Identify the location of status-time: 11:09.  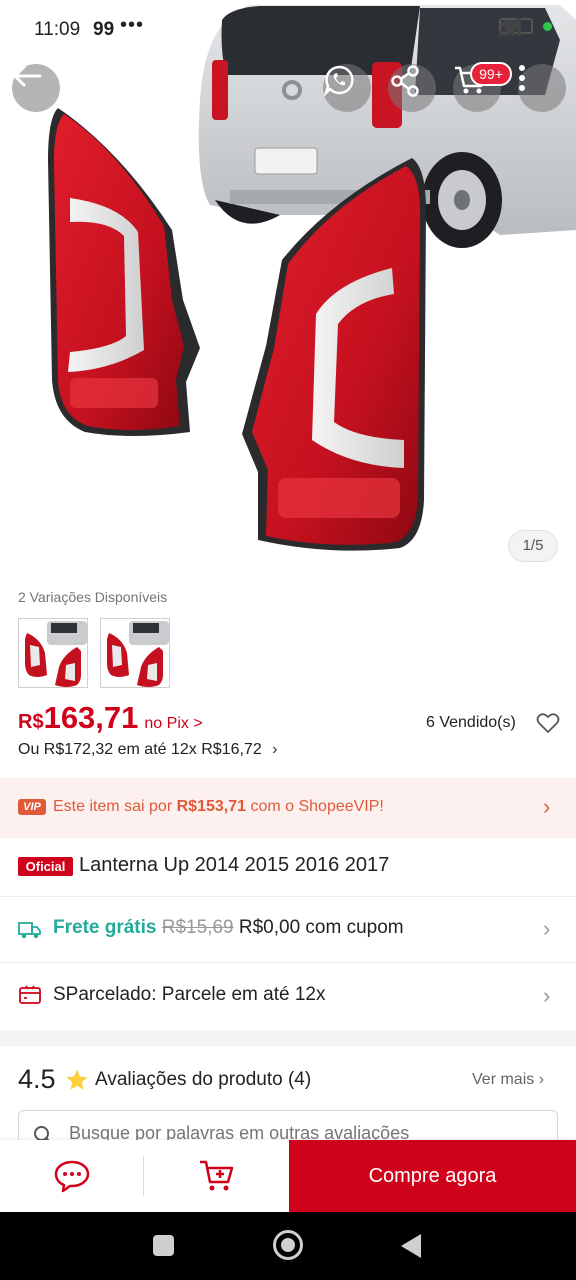
(57, 29).